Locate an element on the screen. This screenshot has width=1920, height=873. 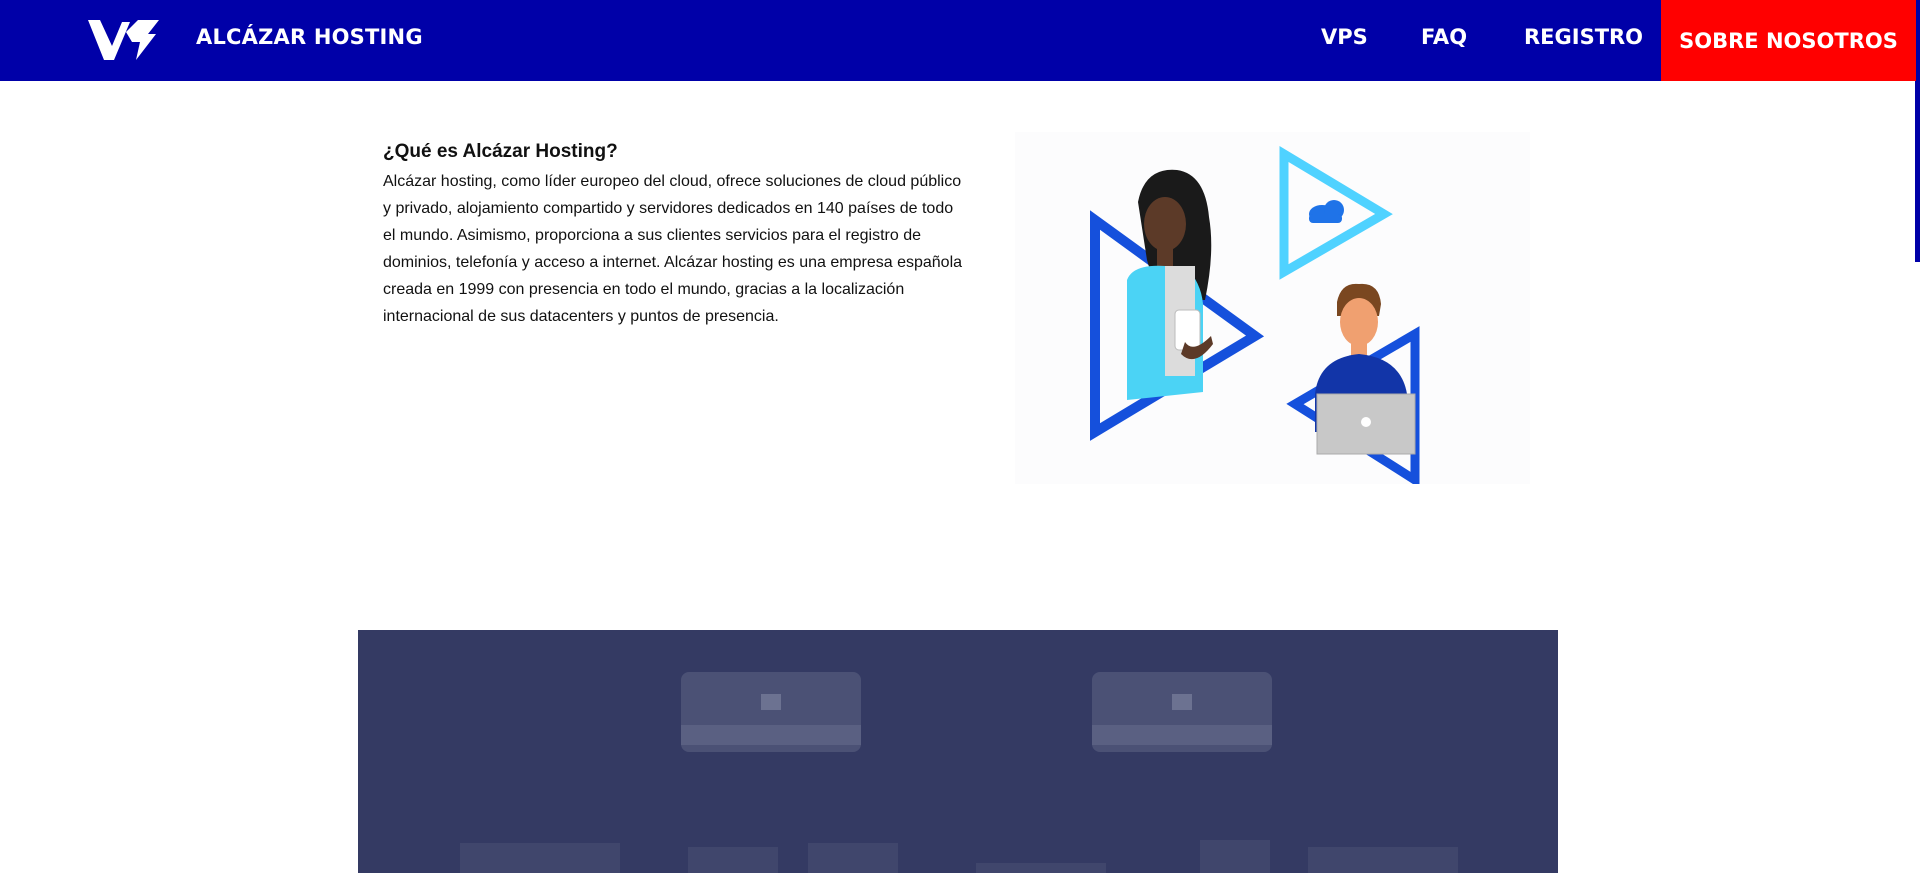
nav-sobre-nosotros: SOBRE NOSOTROS is located at coordinates (1788, 40).